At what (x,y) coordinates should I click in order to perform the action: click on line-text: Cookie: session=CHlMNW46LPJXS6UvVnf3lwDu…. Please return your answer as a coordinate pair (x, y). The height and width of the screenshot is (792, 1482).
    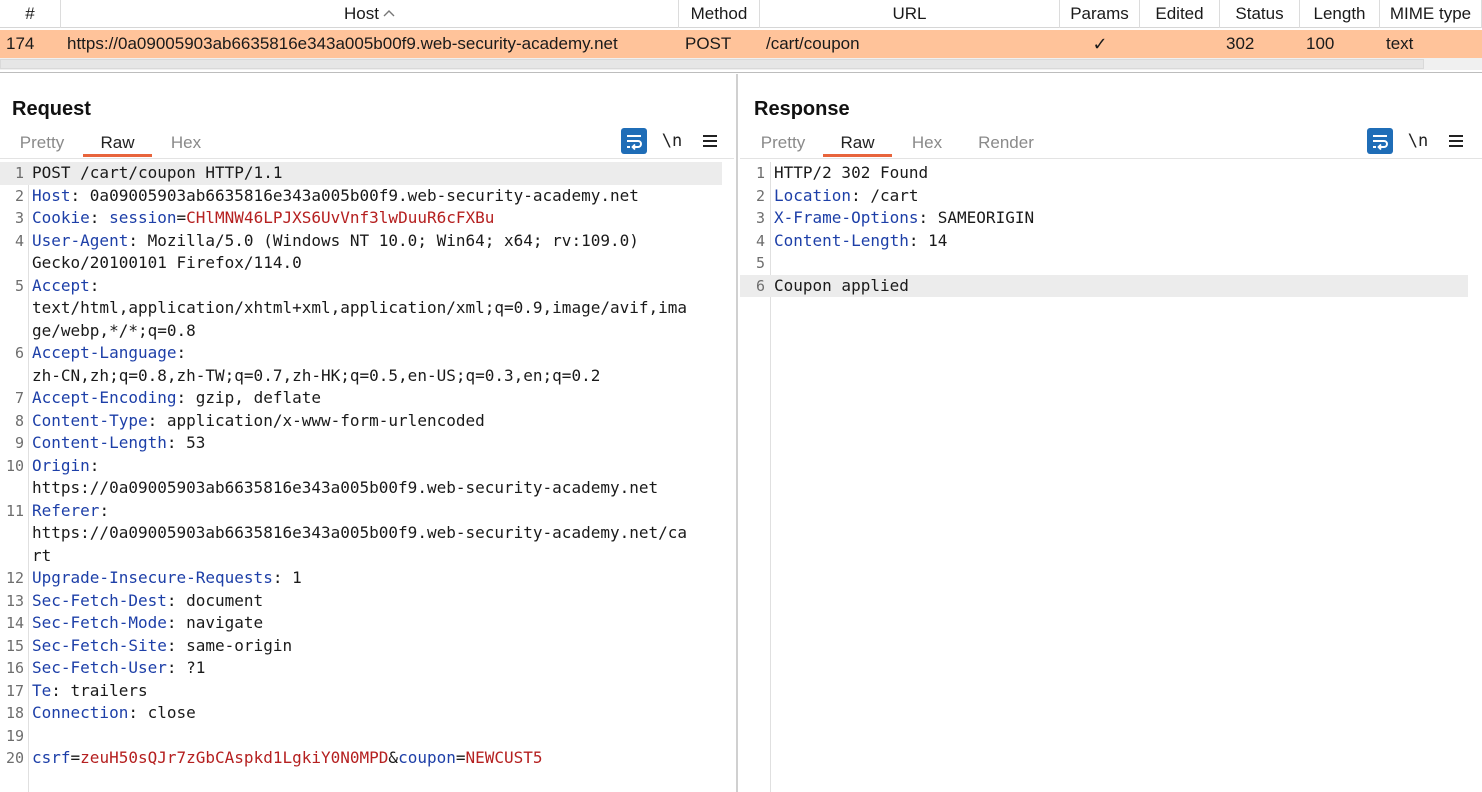
    Looking at the image, I should click on (263, 218).